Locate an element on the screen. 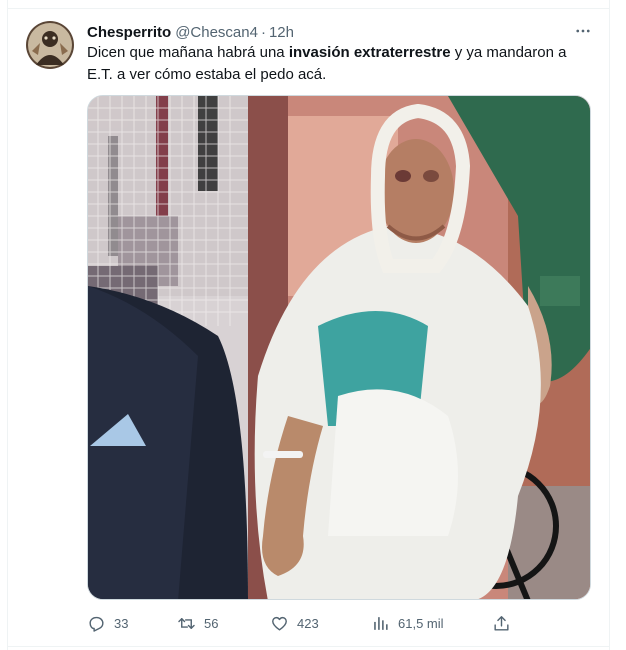  views-button: 61,5 mil is located at coordinates (407, 623).